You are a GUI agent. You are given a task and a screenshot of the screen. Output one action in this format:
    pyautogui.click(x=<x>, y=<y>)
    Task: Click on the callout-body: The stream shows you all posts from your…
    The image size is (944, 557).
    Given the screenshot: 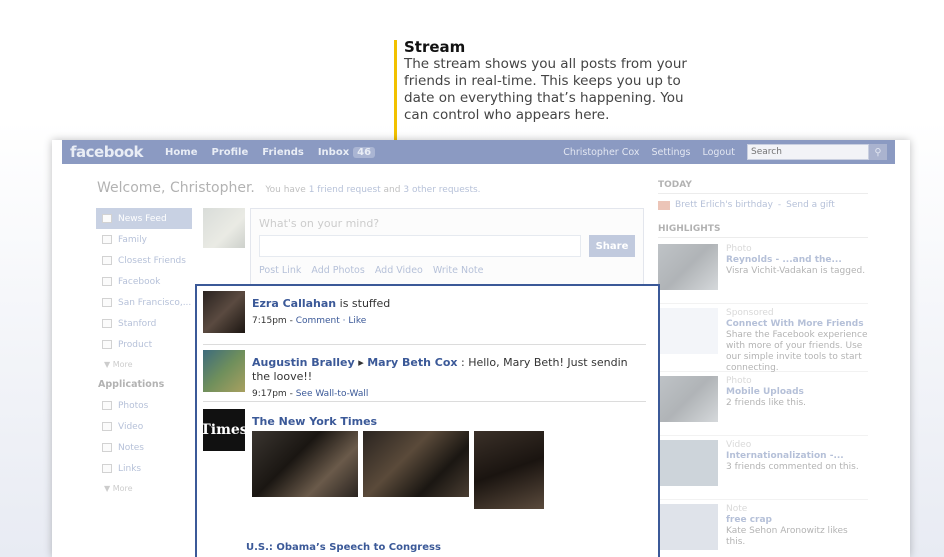 What is the action you would take?
    pyautogui.click(x=545, y=89)
    